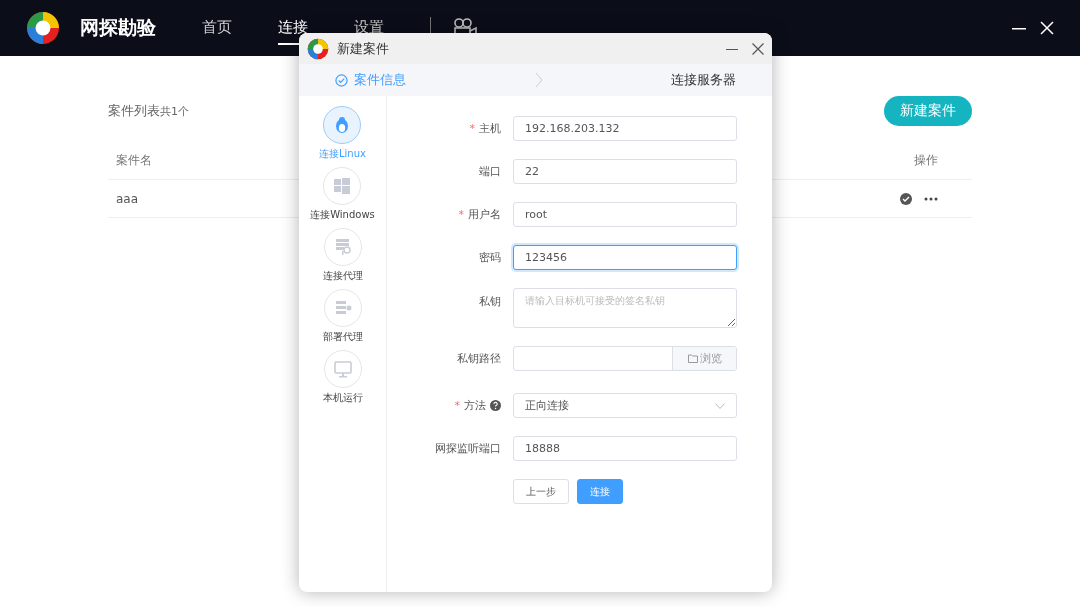 This screenshot has height=607, width=1080. Describe the element at coordinates (490, 301) in the screenshot. I see `field-label: 私钥` at that location.